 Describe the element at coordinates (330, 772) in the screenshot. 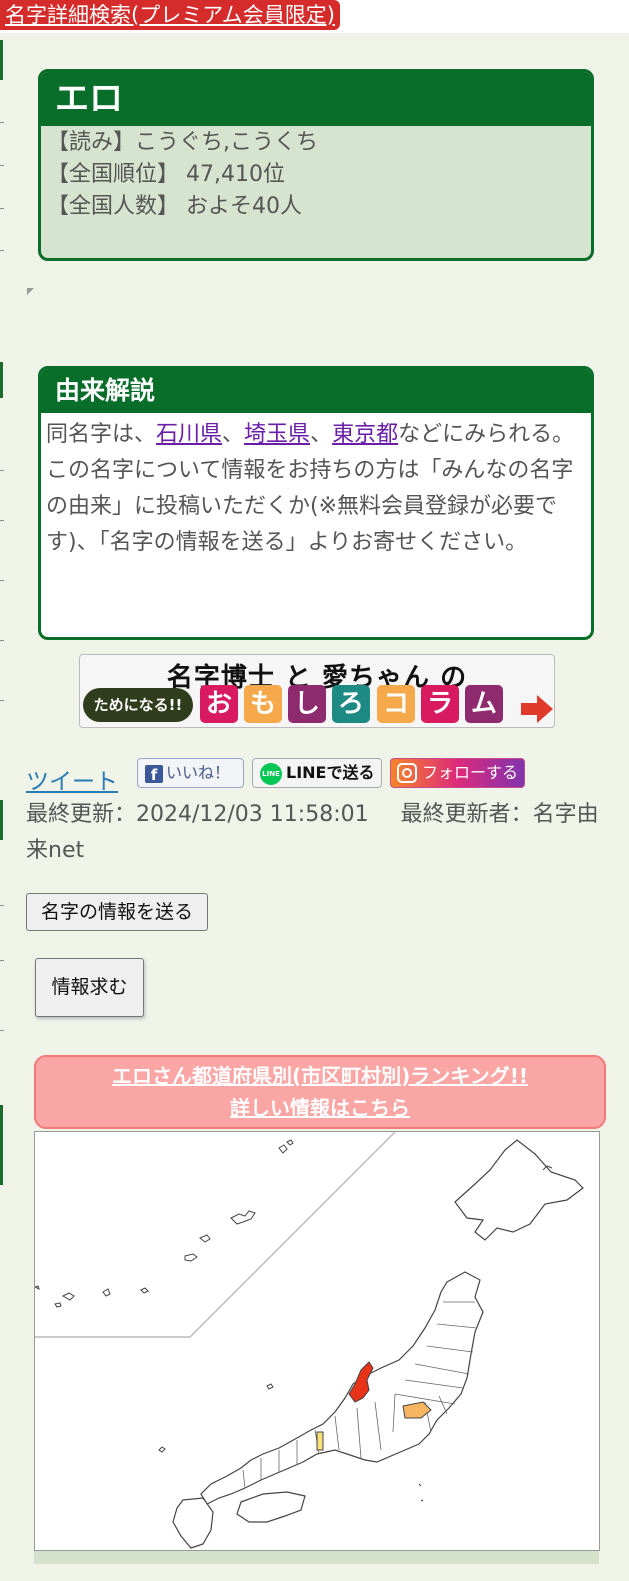

I see `line-share-label: LINEで送る` at that location.